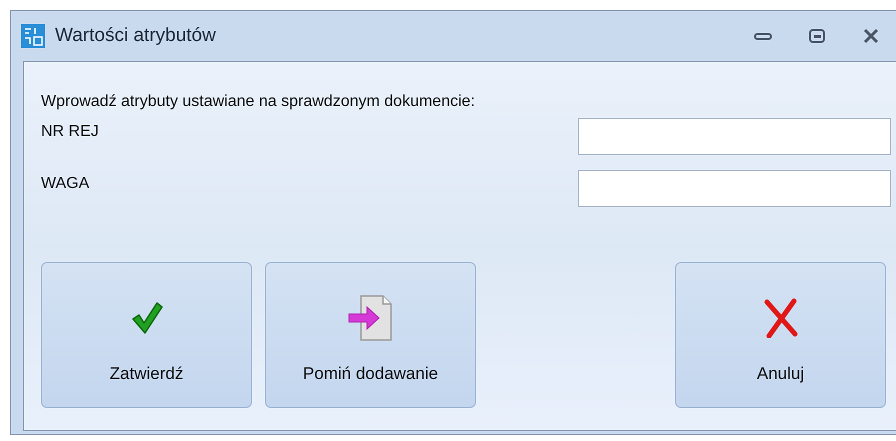  Describe the element at coordinates (65, 184) in the screenshot. I see `field-label: WAGA` at that location.